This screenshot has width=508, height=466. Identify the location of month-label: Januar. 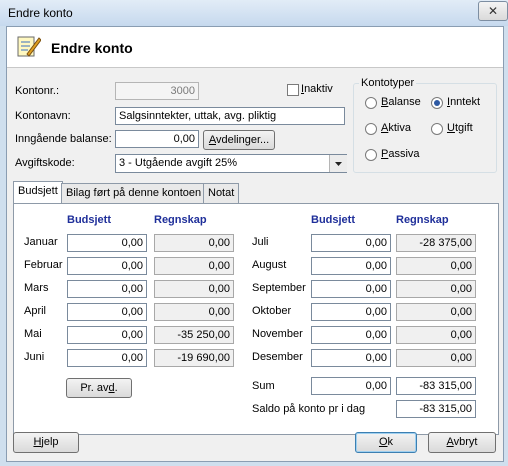
(41, 242).